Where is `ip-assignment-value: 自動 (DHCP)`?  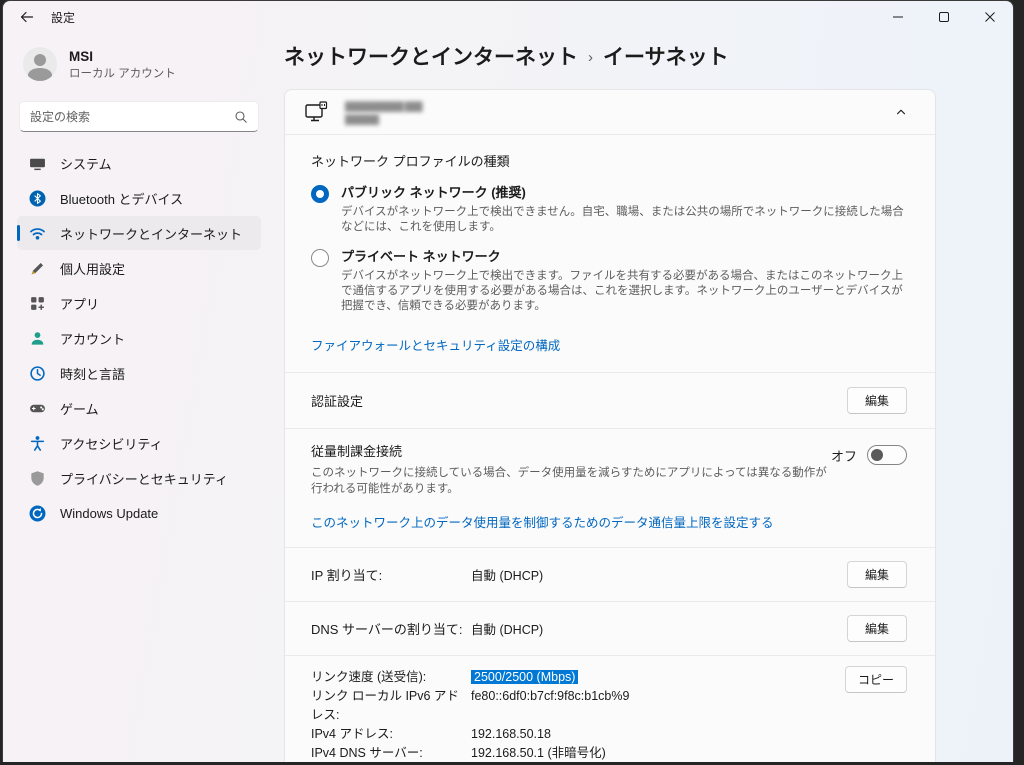 ip-assignment-value: 自動 (DHCP) is located at coordinates (507, 576).